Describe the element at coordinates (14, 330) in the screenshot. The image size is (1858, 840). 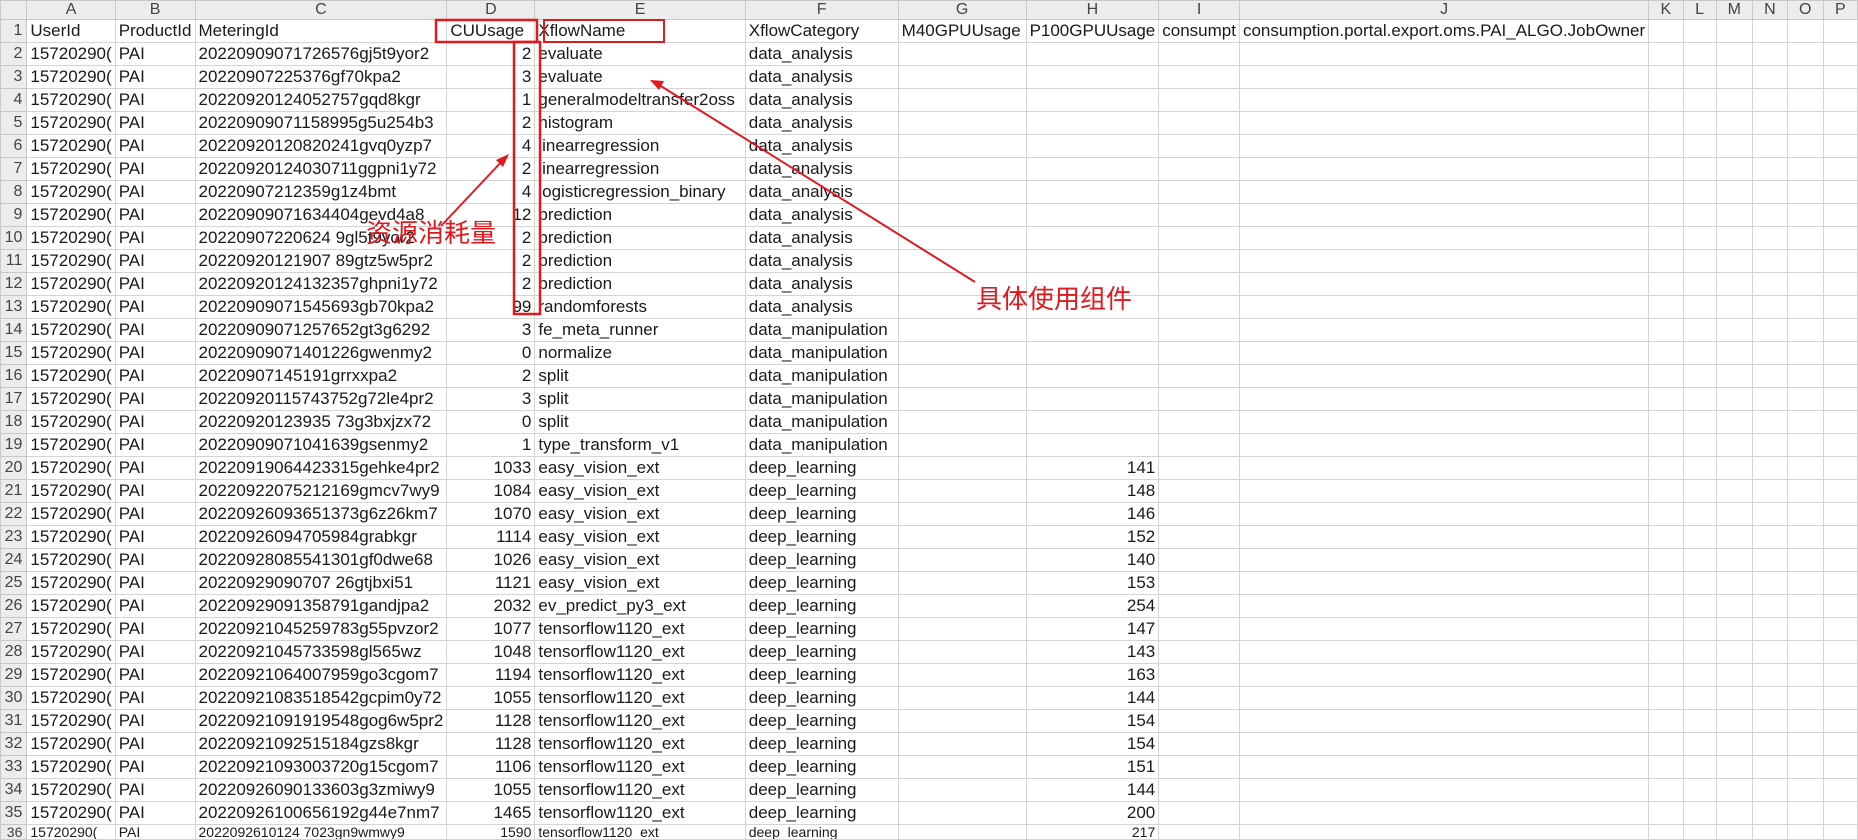
I see `row-number: 14` at that location.